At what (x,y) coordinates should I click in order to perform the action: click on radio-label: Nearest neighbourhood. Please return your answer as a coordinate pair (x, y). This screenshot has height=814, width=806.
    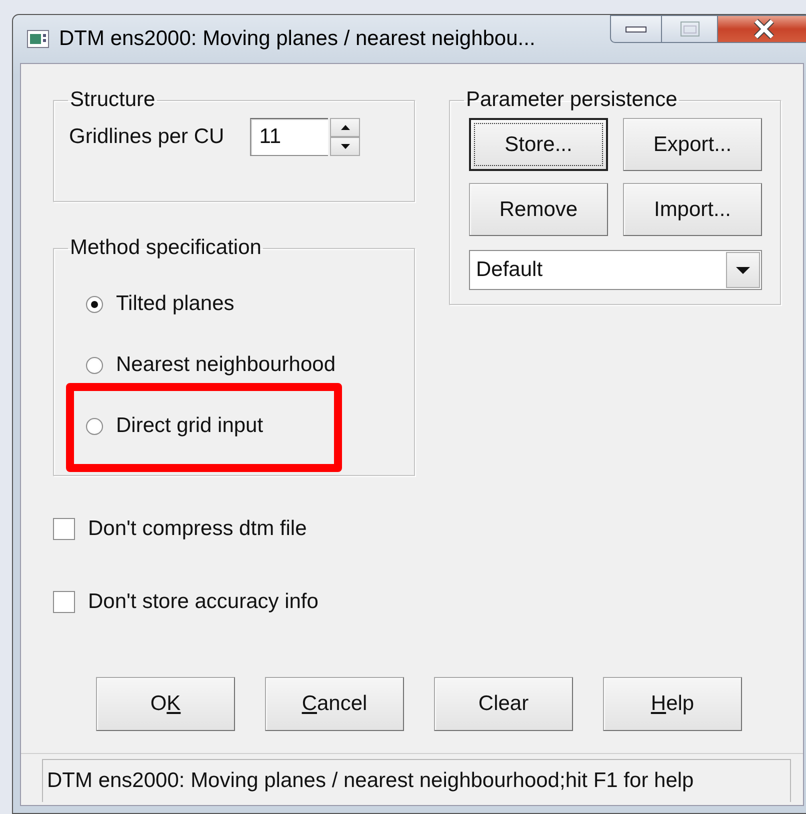
    Looking at the image, I should click on (226, 365).